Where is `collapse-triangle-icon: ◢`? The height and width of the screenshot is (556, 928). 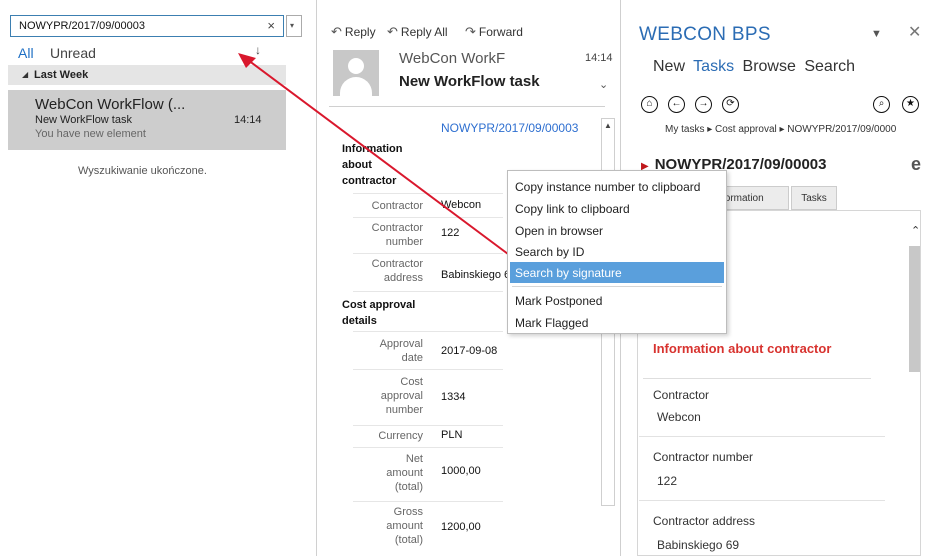
collapse-triangle-icon: ◢ is located at coordinates (25, 74).